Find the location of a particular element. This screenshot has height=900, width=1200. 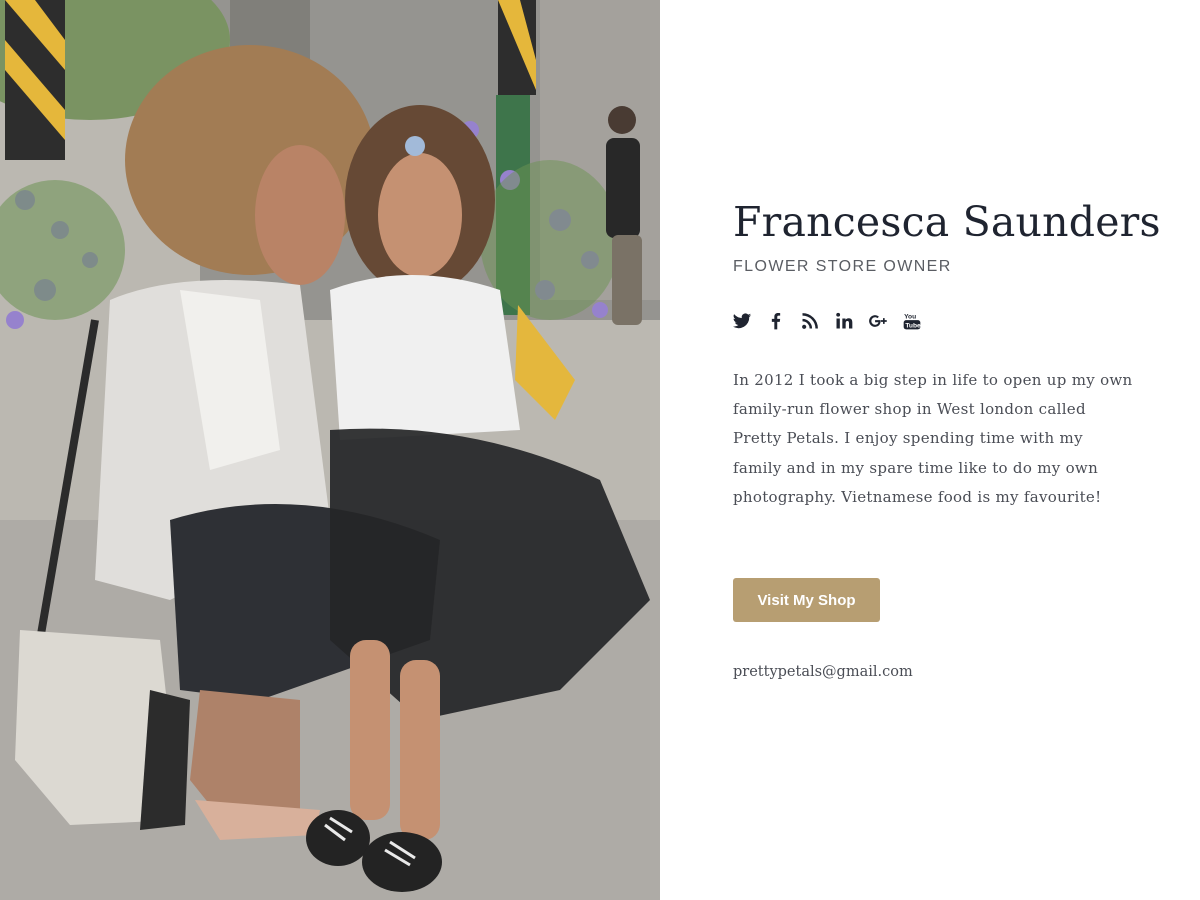

linkedin-icon is located at coordinates (844, 321).